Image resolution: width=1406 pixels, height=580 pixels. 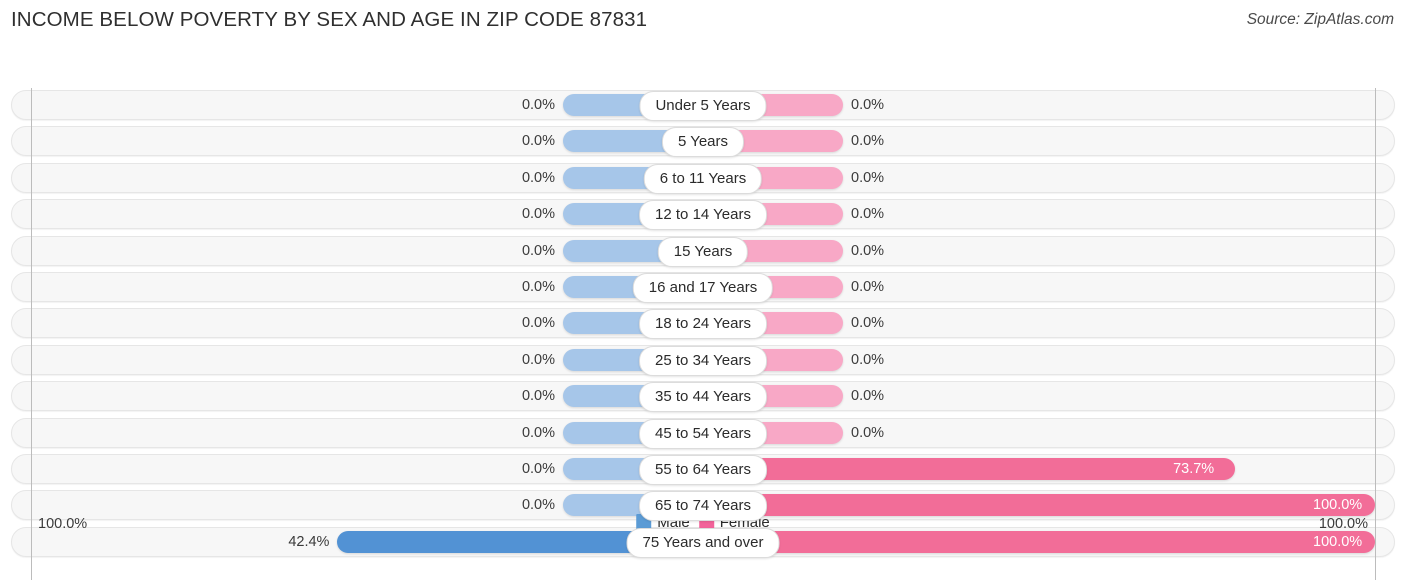 What do you see at coordinates (1320, 19) in the screenshot?
I see `source-attribution: Source: ZipAtlas.com` at bounding box center [1320, 19].